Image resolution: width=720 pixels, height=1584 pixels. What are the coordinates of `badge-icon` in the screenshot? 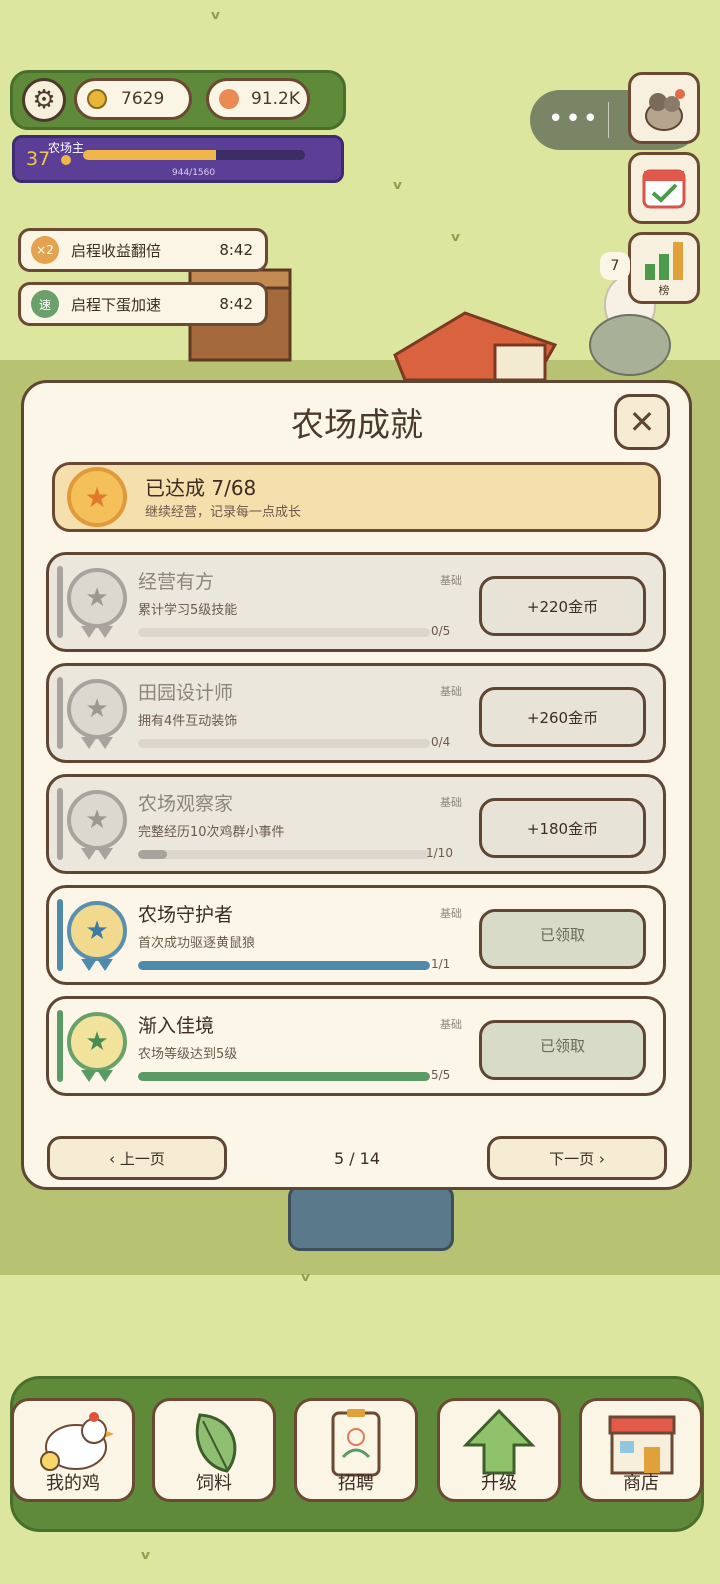 It's located at (356, 1443).